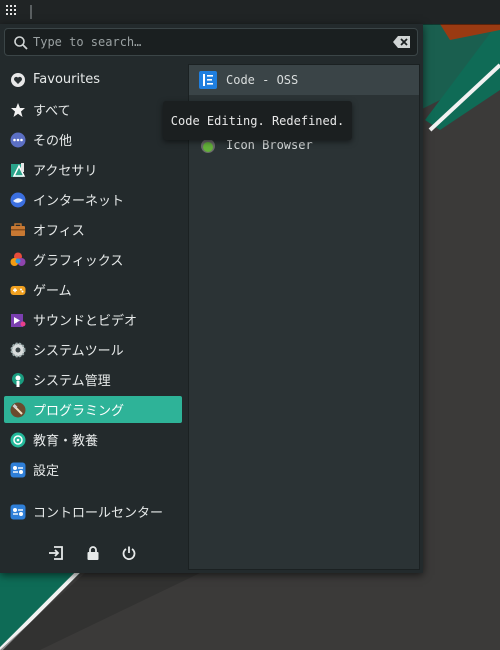  What do you see at coordinates (257, 120) in the screenshot?
I see `app-tooltip: Code Editing. Redefined.` at bounding box center [257, 120].